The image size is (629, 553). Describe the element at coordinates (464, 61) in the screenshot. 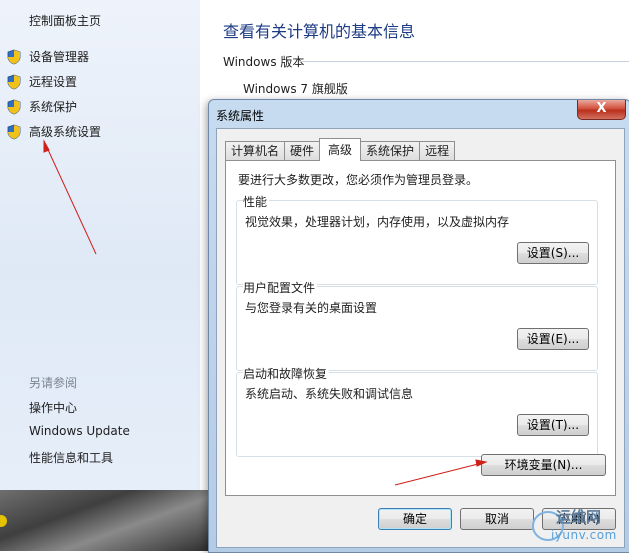

I see `section-divider` at that location.